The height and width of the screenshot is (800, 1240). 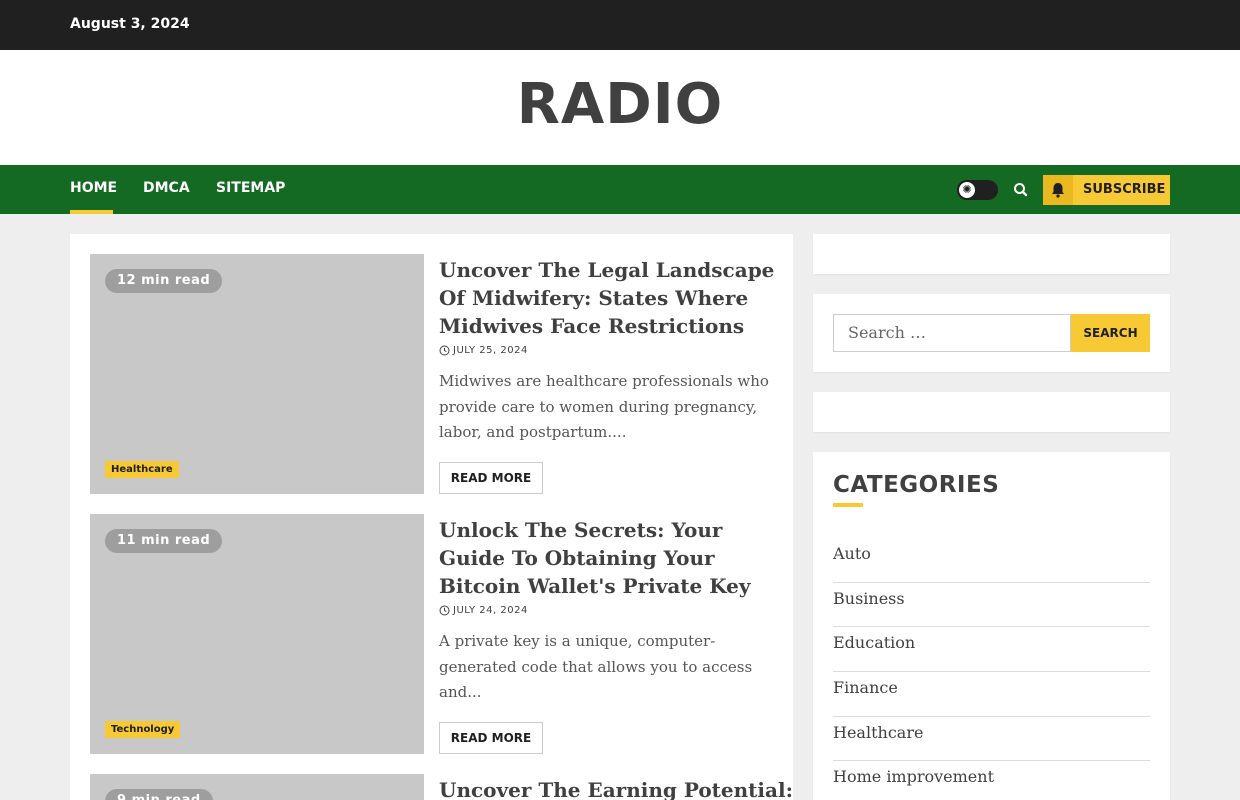 What do you see at coordinates (991, 780) in the screenshot?
I see `category-item-home-improvement: Home improvement` at bounding box center [991, 780].